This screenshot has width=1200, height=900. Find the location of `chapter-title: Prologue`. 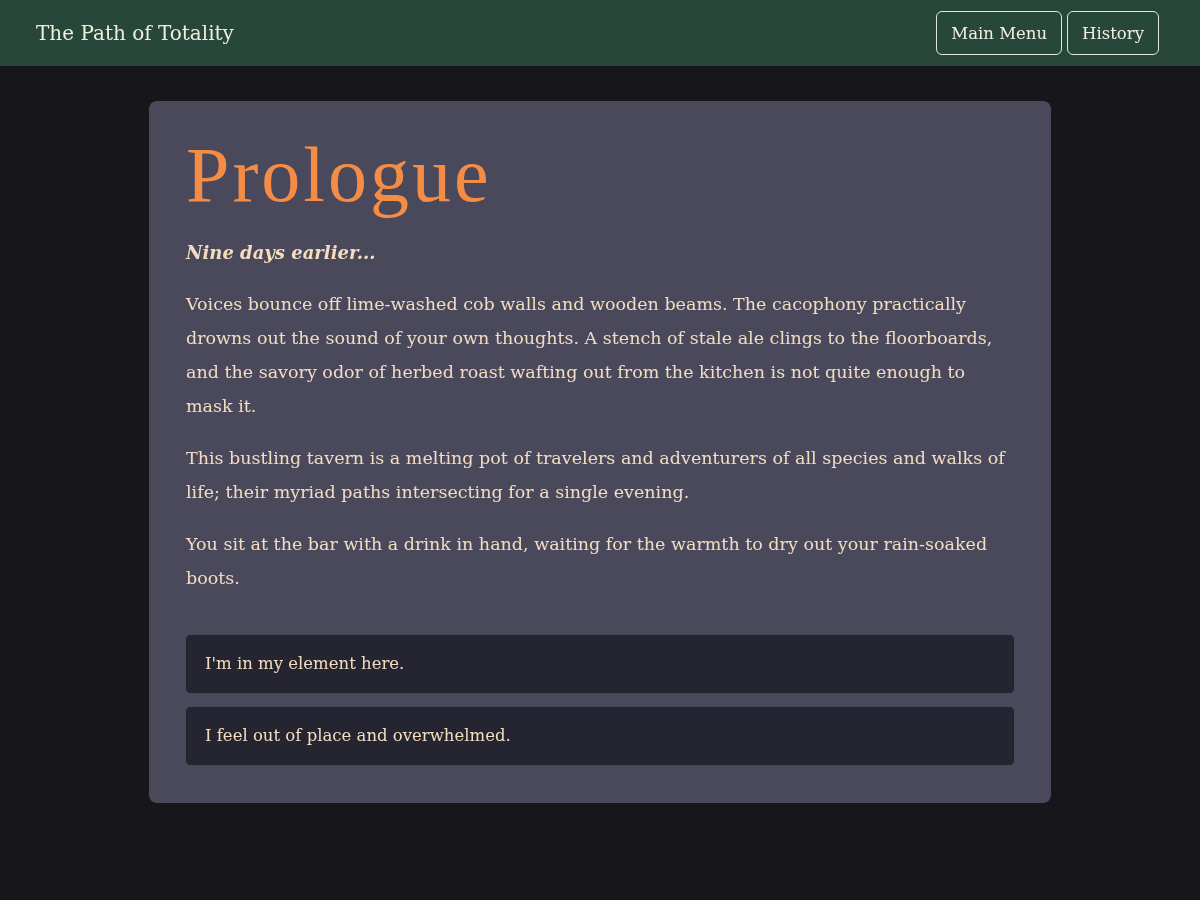

chapter-title: Prologue is located at coordinates (339, 175).